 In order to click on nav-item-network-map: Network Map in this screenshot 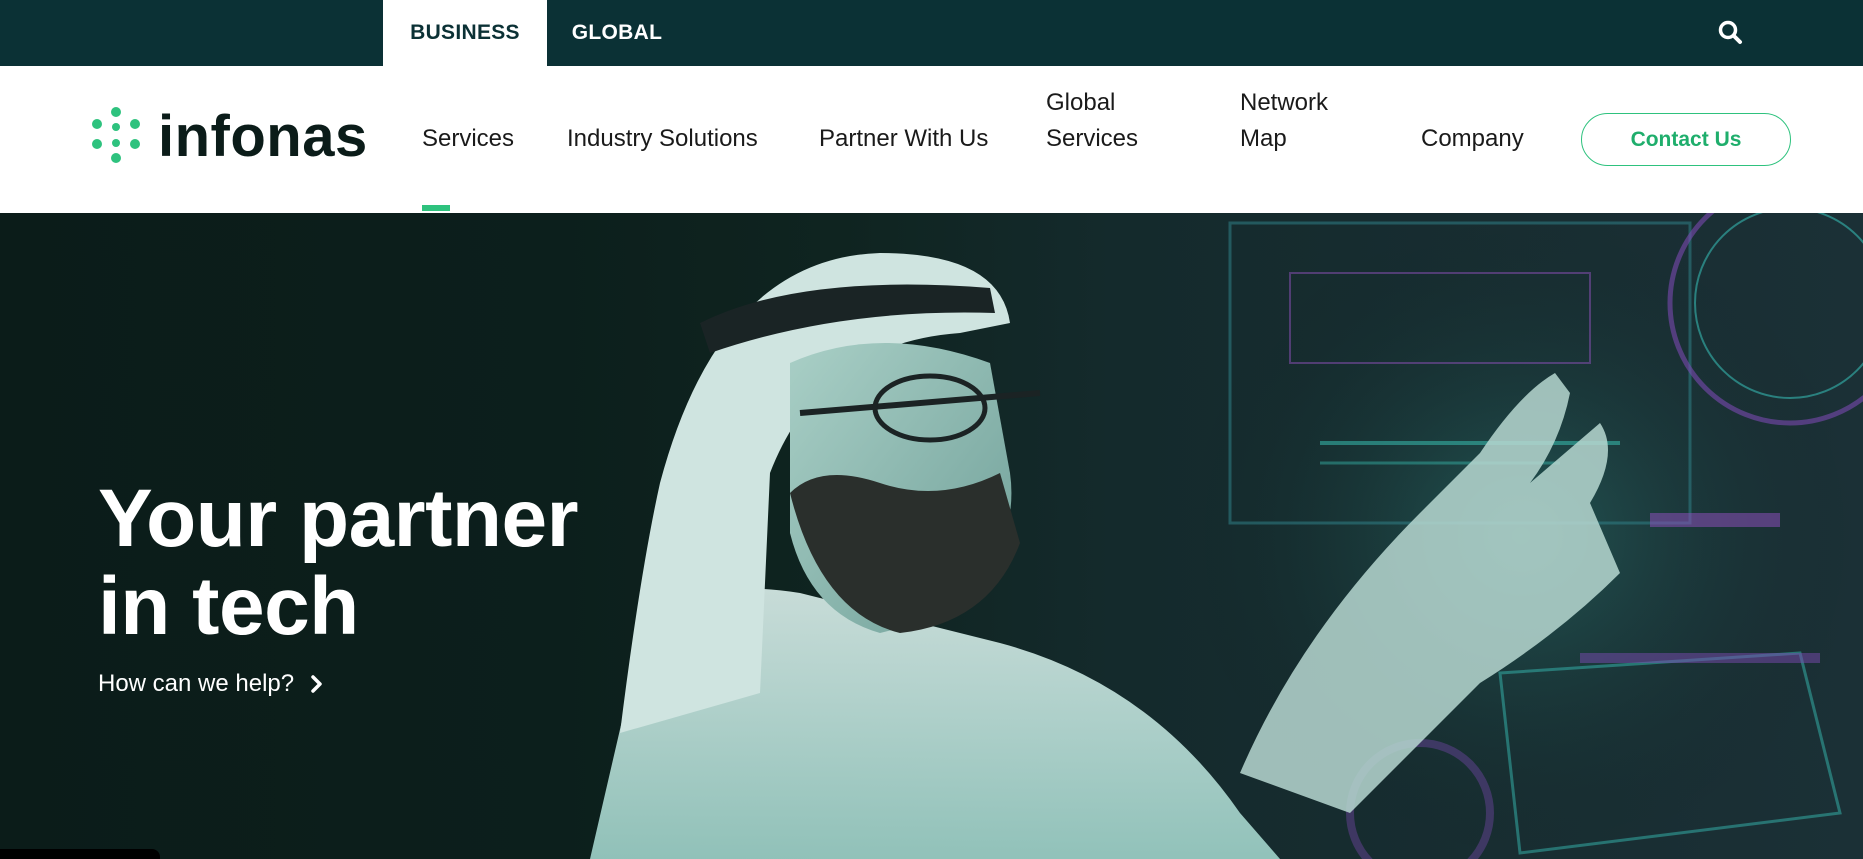, I will do `click(1284, 121)`.